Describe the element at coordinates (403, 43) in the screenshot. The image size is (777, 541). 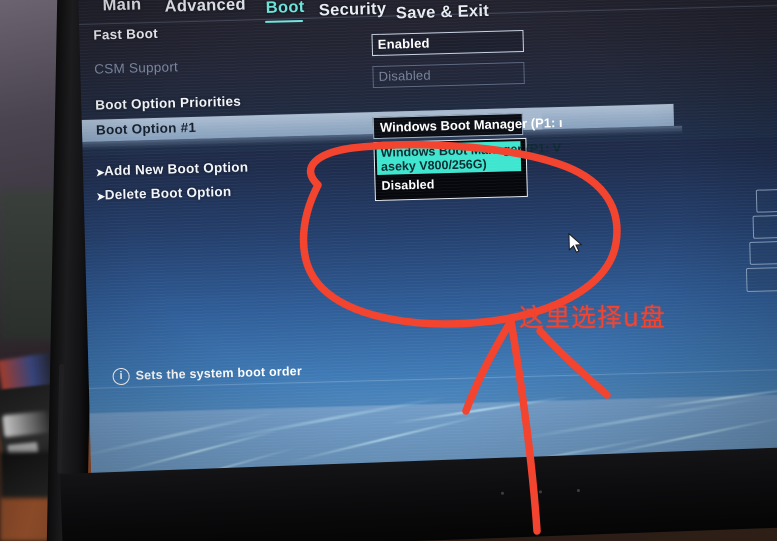
I see `value-text-fast-boot: Enabled` at that location.